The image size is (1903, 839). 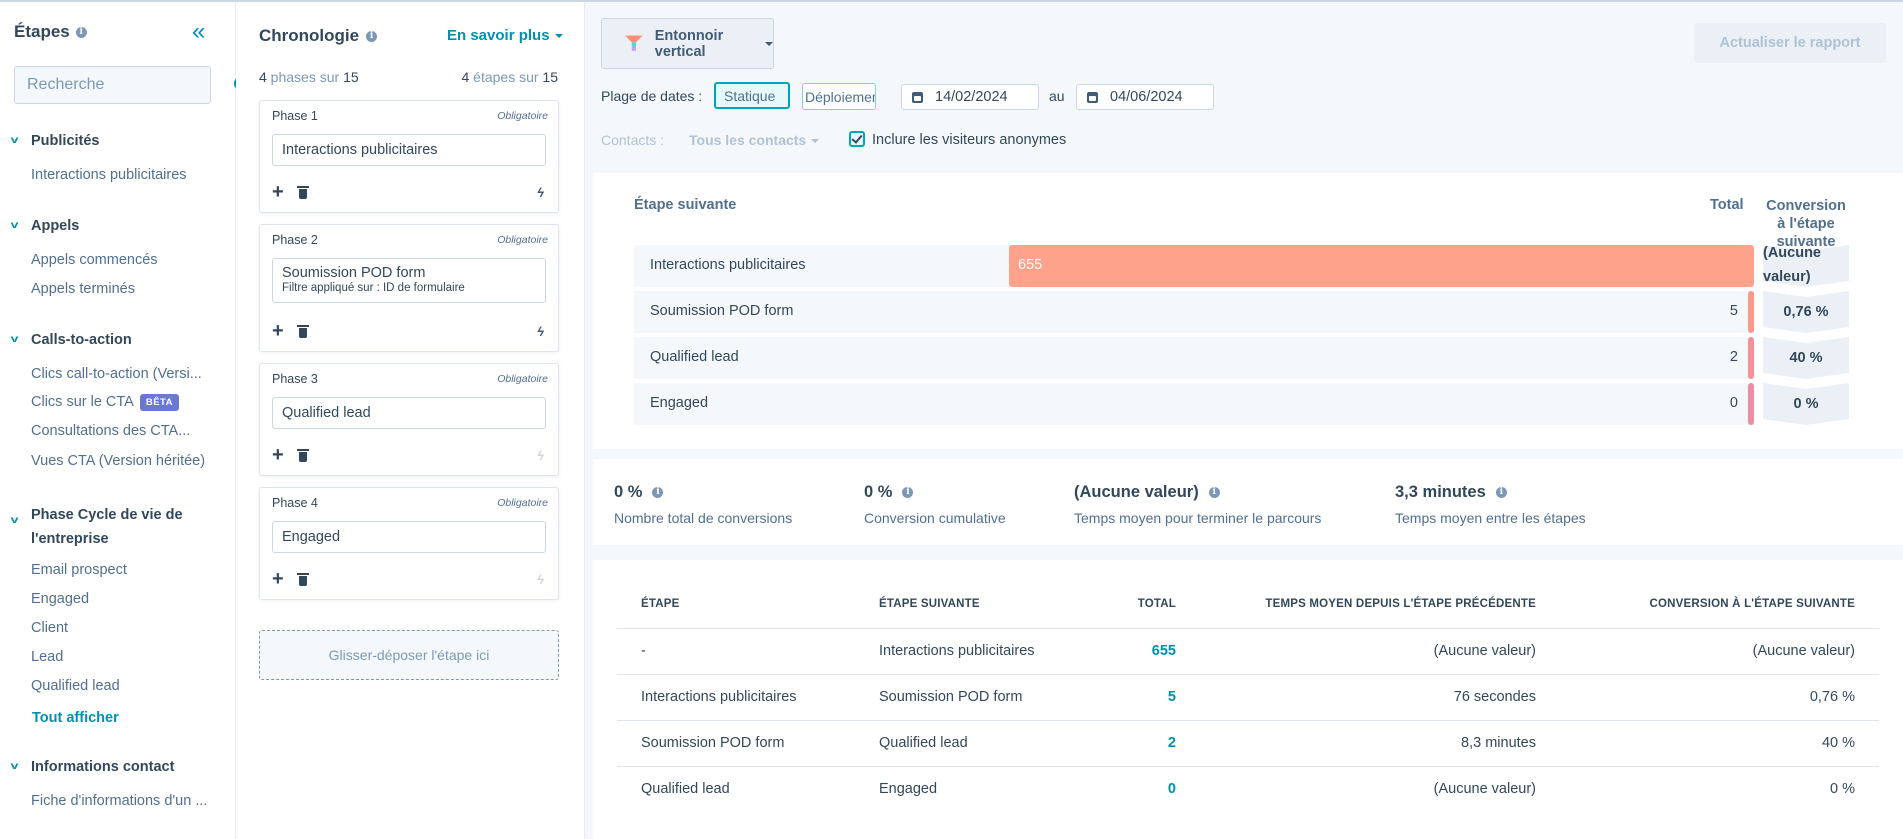 I want to click on section-header-contact-info: v Informations contact, so click(x=93, y=767).